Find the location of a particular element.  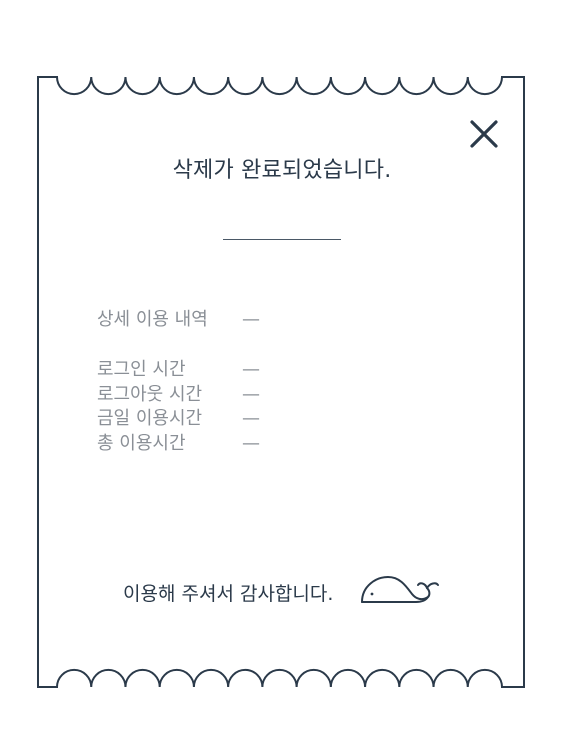

detail-row-total-usage: 총 이용시간 — is located at coordinates (178, 444).